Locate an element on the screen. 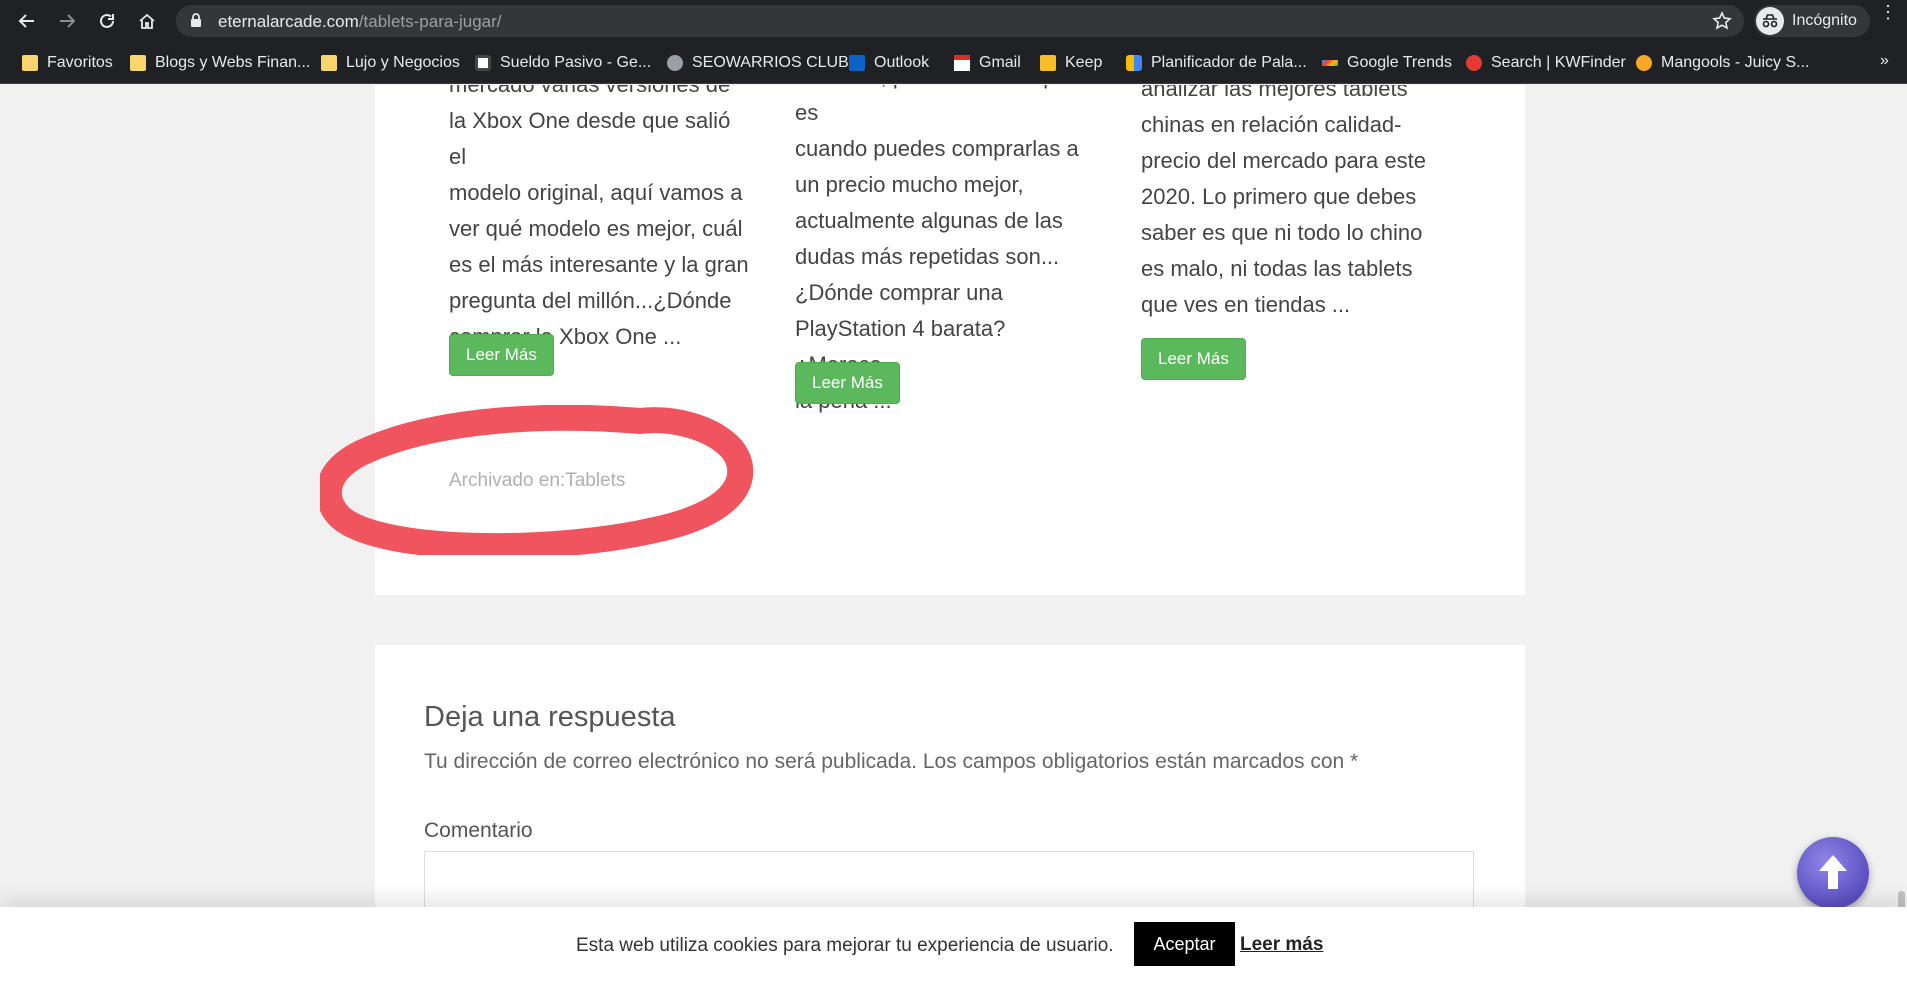  arrow-up-icon is located at coordinates (1833, 872).